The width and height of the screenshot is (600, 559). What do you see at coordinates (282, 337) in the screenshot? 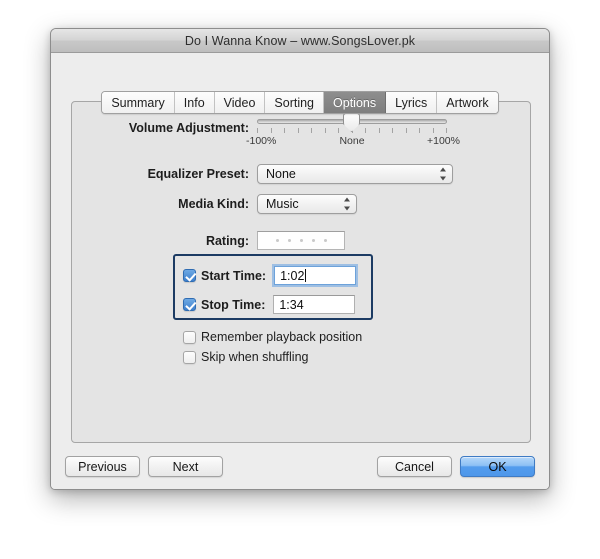
I see `remember-playback-label: Remember playback position` at bounding box center [282, 337].